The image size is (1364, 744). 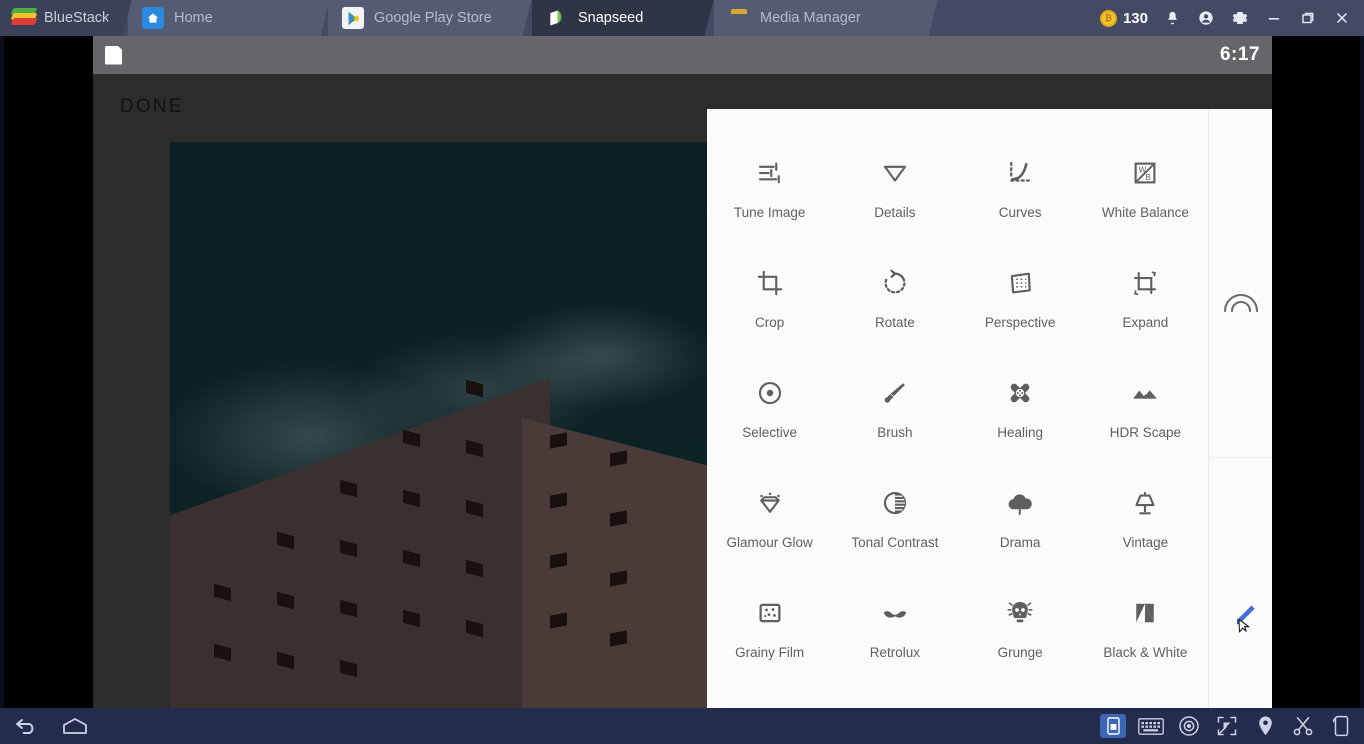 I want to click on curve-icon, so click(x=1020, y=173).